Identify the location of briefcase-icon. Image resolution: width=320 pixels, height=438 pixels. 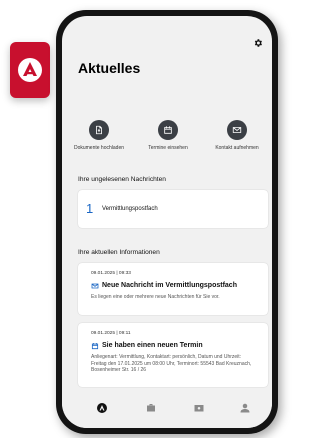
(151, 408).